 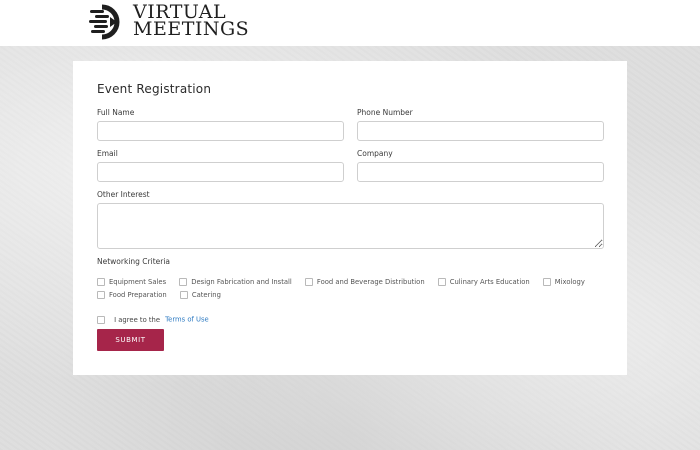 I want to click on networking-option: Food and Beverage Distribution, so click(x=364, y=278).